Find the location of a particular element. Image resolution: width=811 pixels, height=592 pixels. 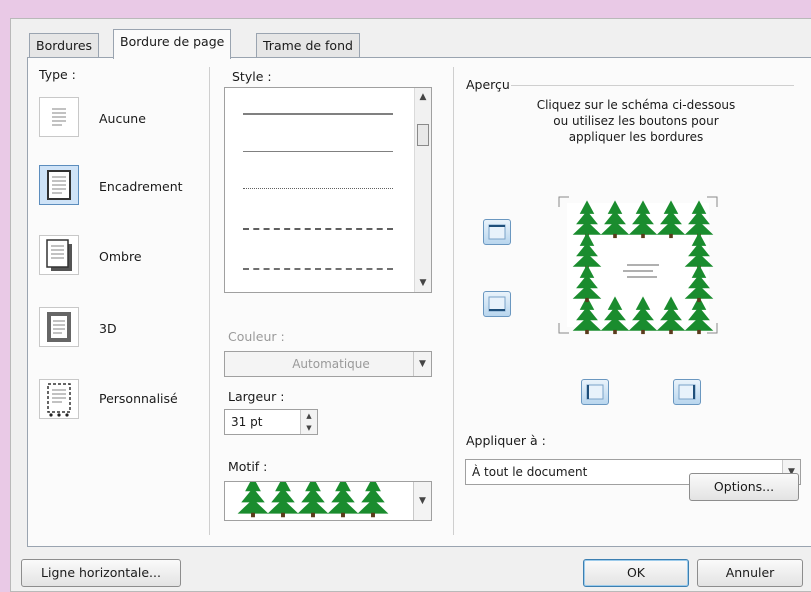

instruction-line-2: ou utilisez les boutons pour is located at coordinates (636, 121).